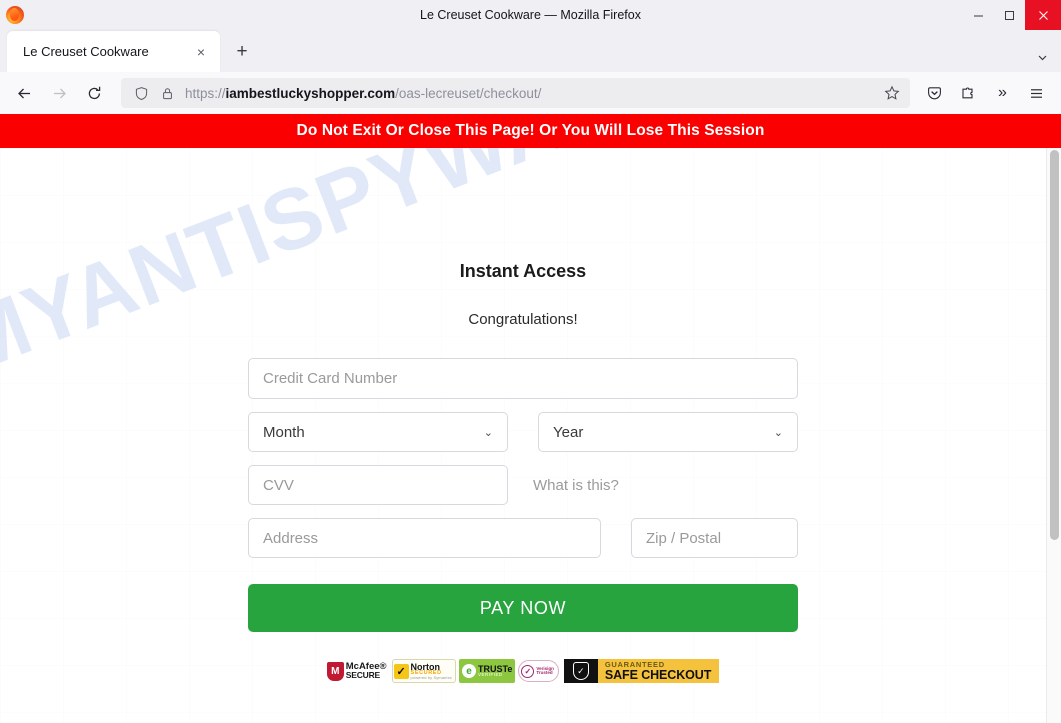 The height and width of the screenshot is (723, 1061). I want to click on lock-icon, so click(167, 93).